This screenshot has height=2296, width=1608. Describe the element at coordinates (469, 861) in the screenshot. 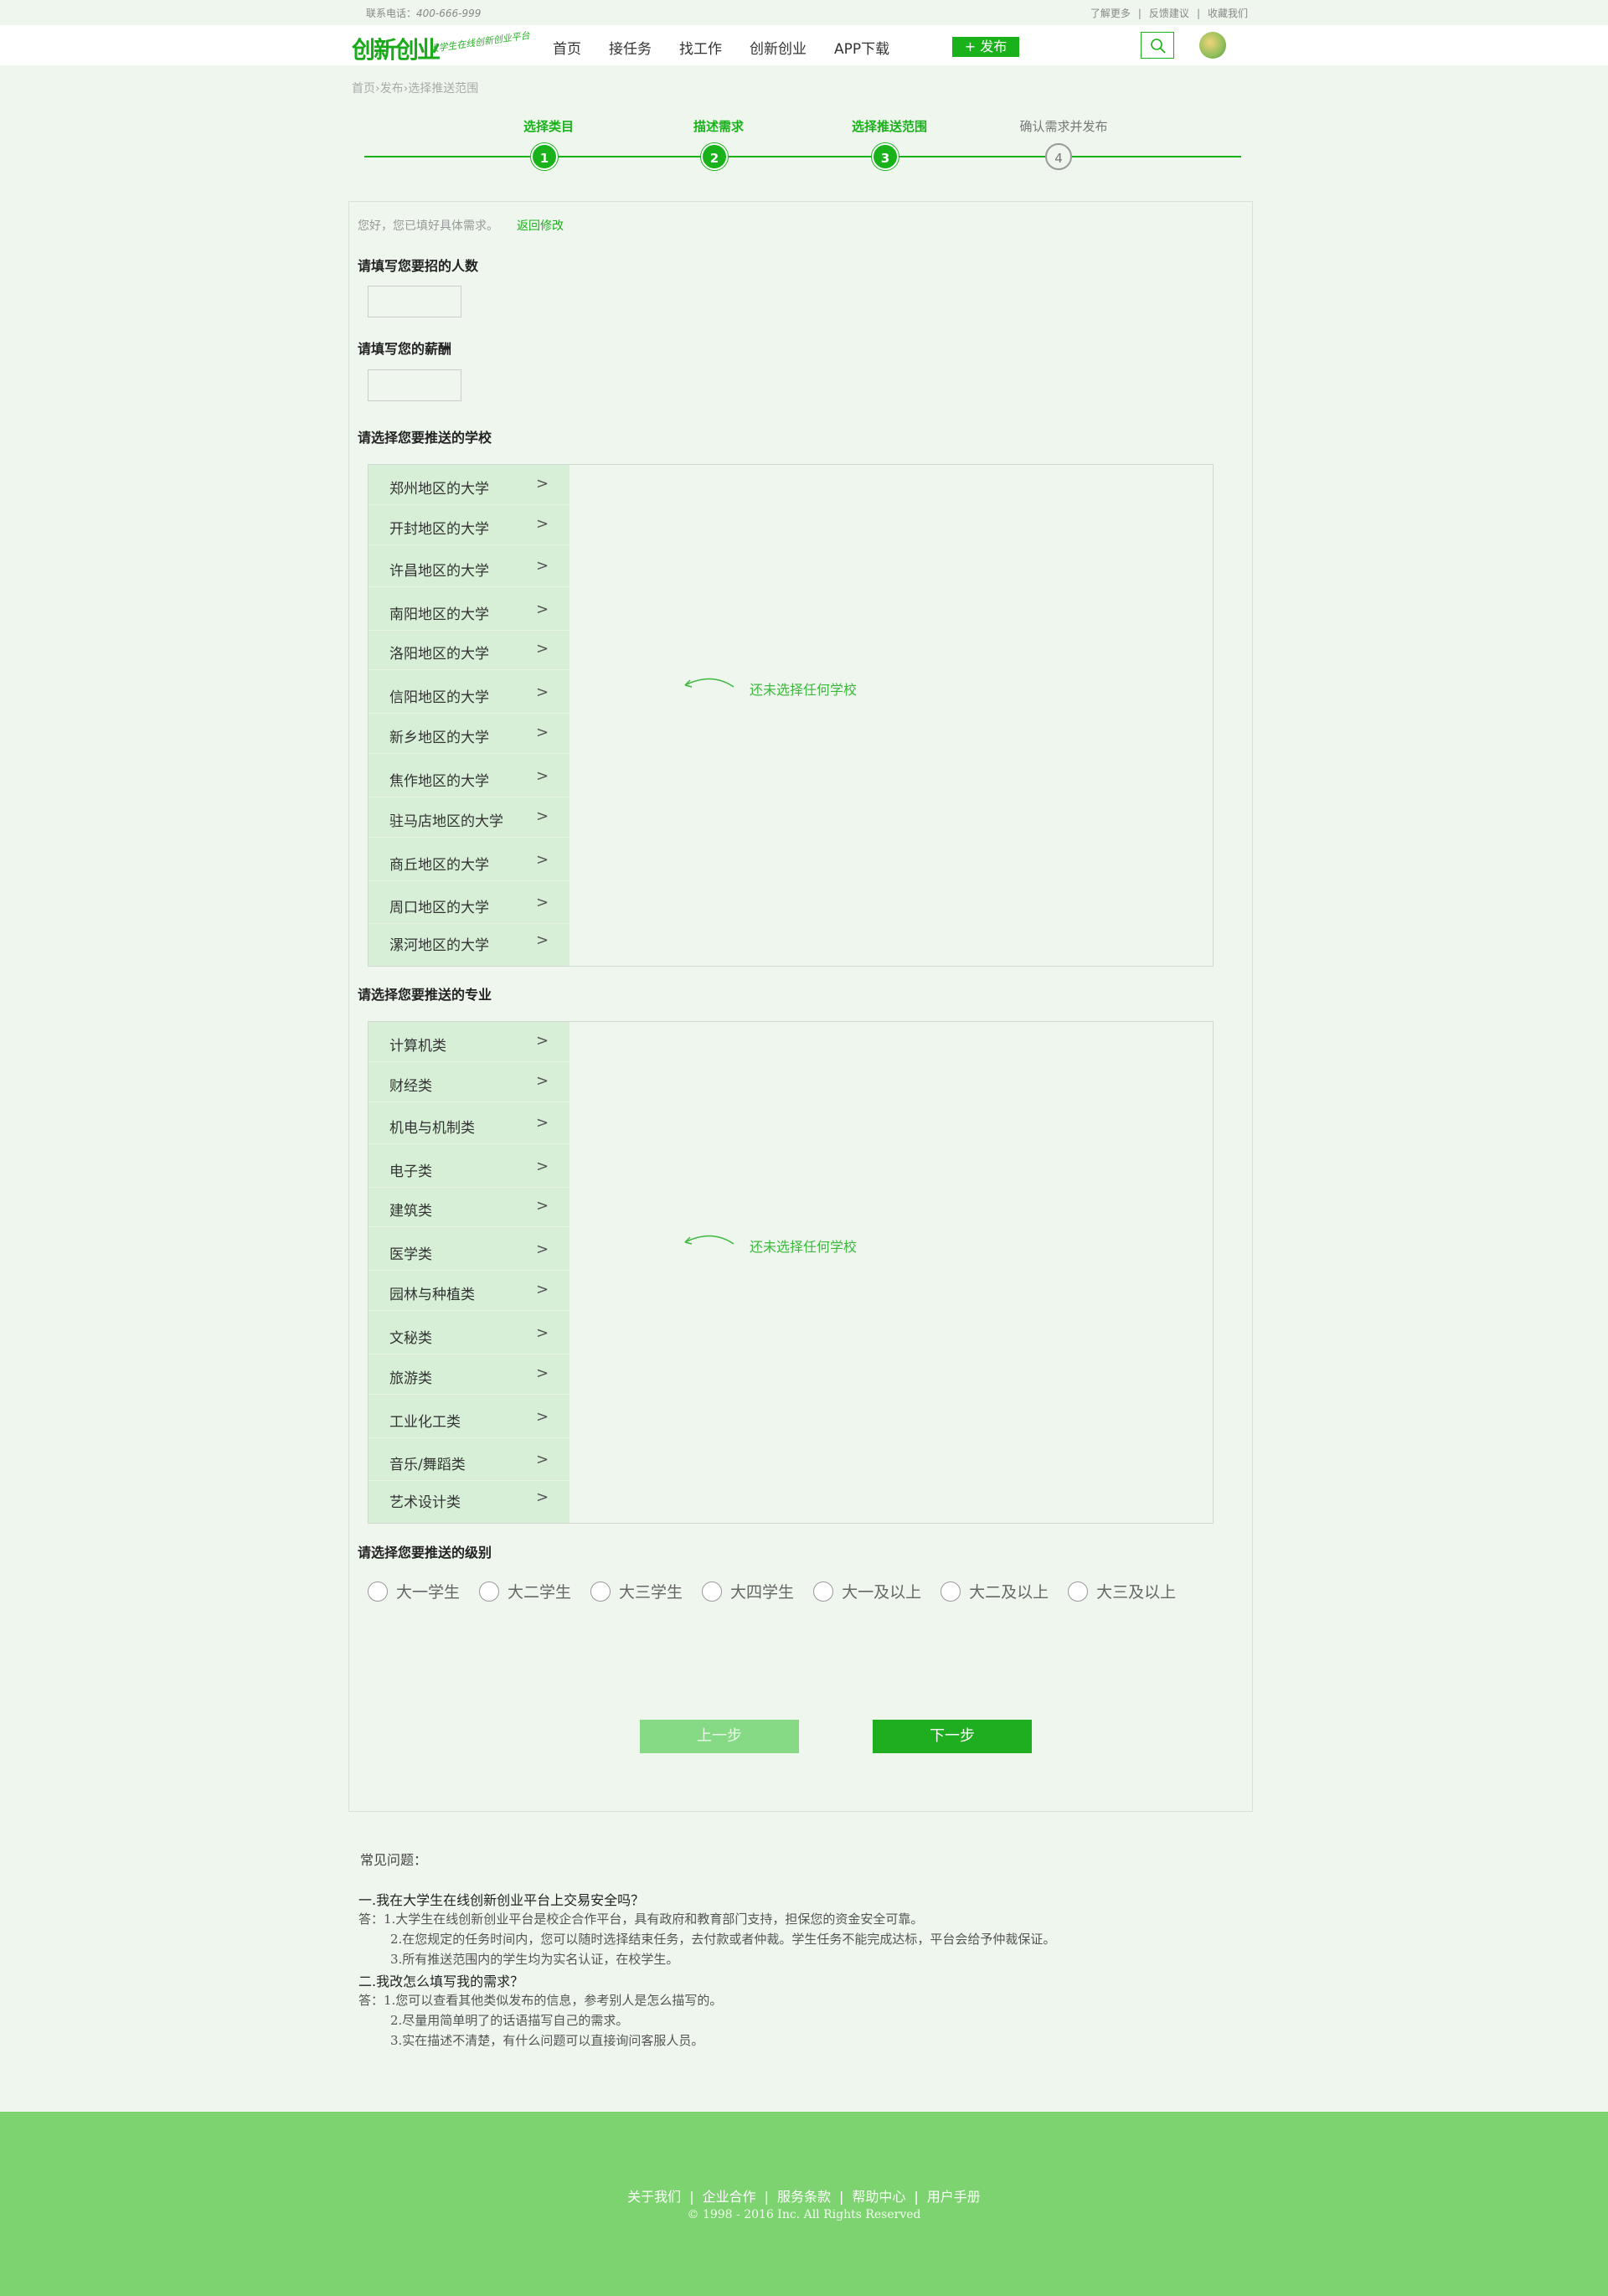

I see `school-region-item: 商丘地区的大学 >` at that location.